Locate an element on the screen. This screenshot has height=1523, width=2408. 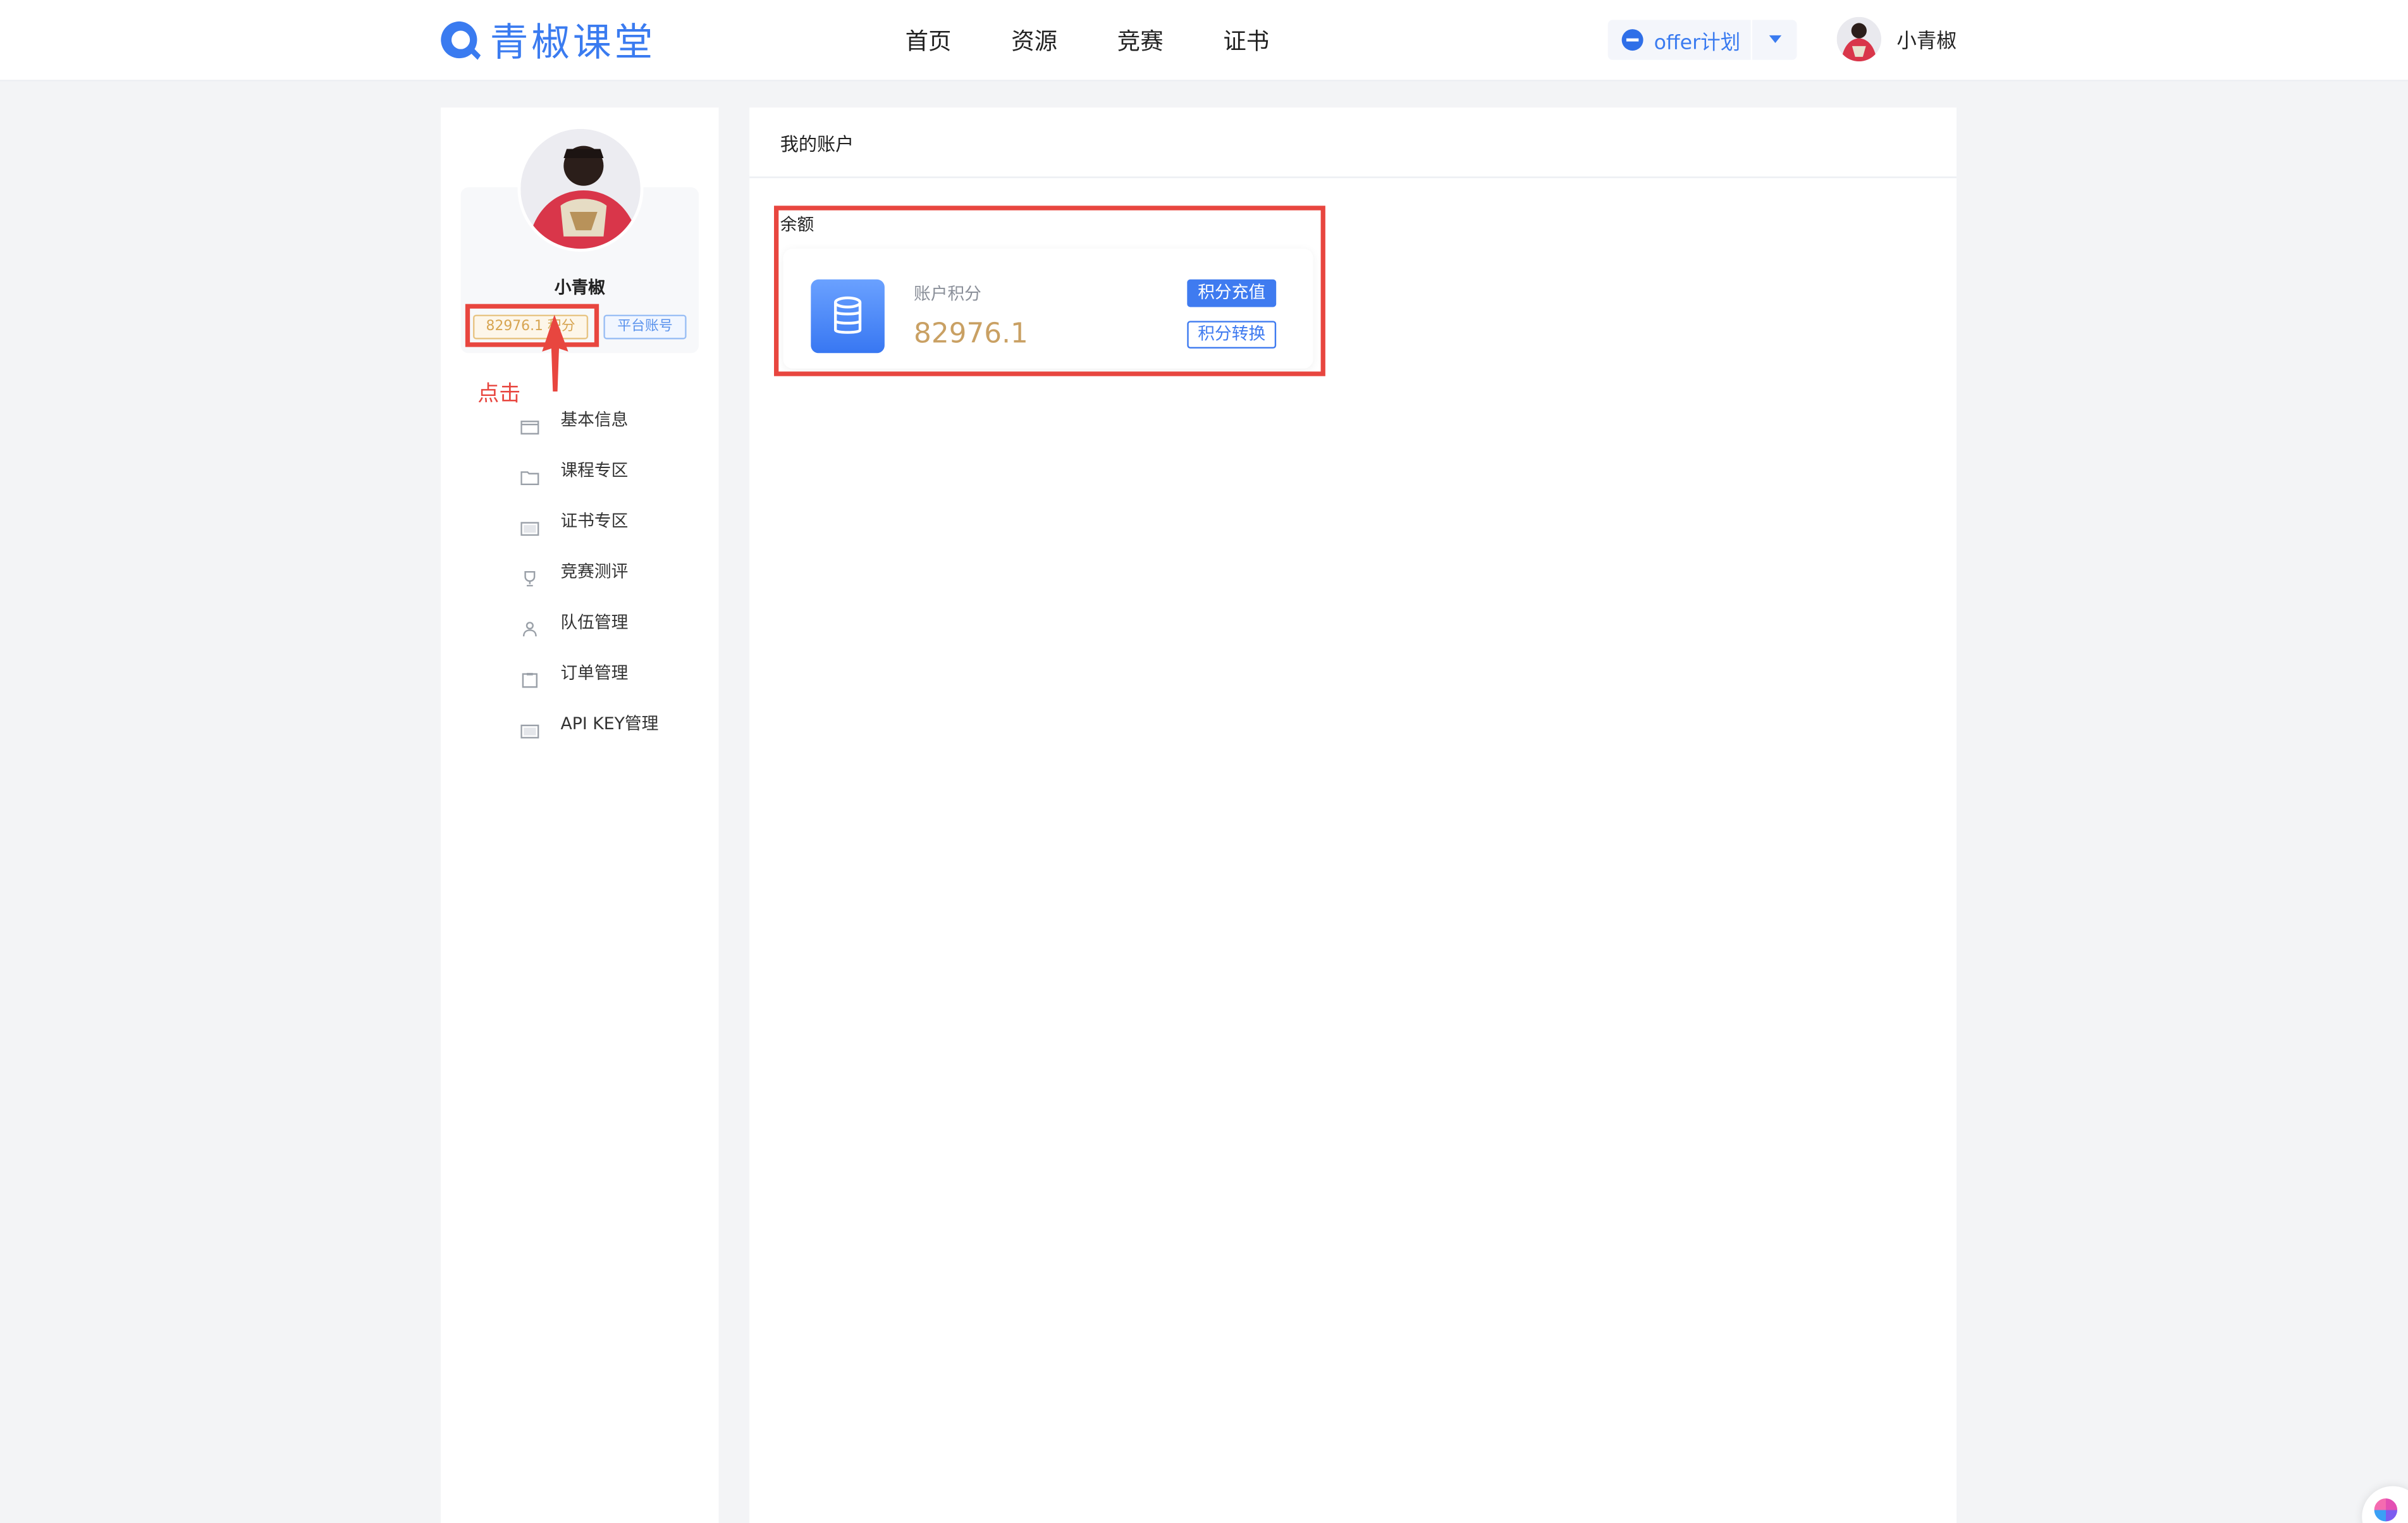
sidebar-item-label: 竞赛测评 is located at coordinates (594, 571).